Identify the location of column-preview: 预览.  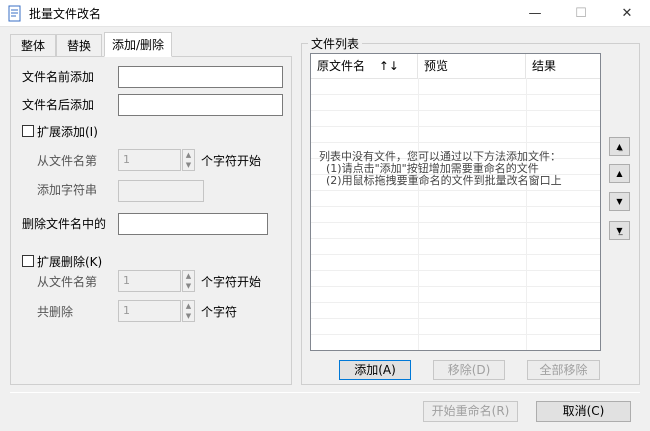
(472, 66).